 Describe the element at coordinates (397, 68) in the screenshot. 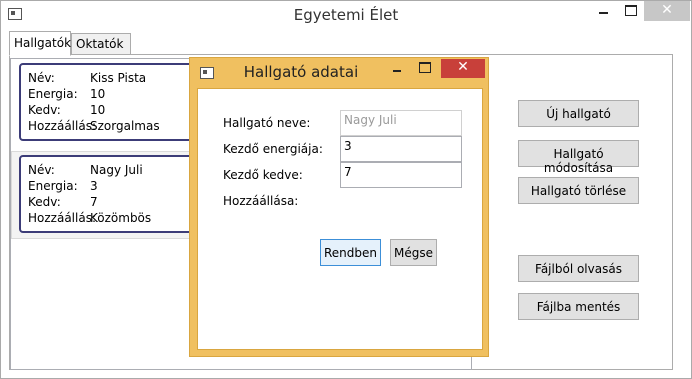

I see `dialog-minimize-icon` at that location.